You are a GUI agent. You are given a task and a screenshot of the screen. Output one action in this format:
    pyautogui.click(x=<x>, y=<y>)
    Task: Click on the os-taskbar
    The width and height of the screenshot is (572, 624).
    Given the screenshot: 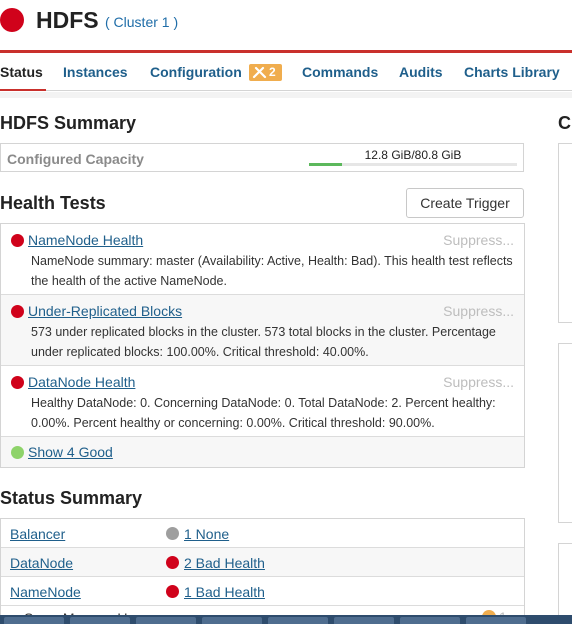 What is the action you would take?
    pyautogui.click(x=286, y=619)
    